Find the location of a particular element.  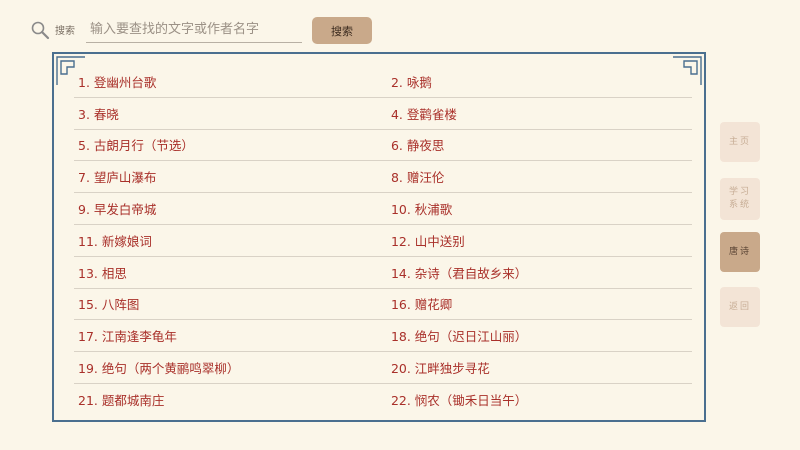

nav-tang-poems-button: 唐诗 is located at coordinates (740, 252).